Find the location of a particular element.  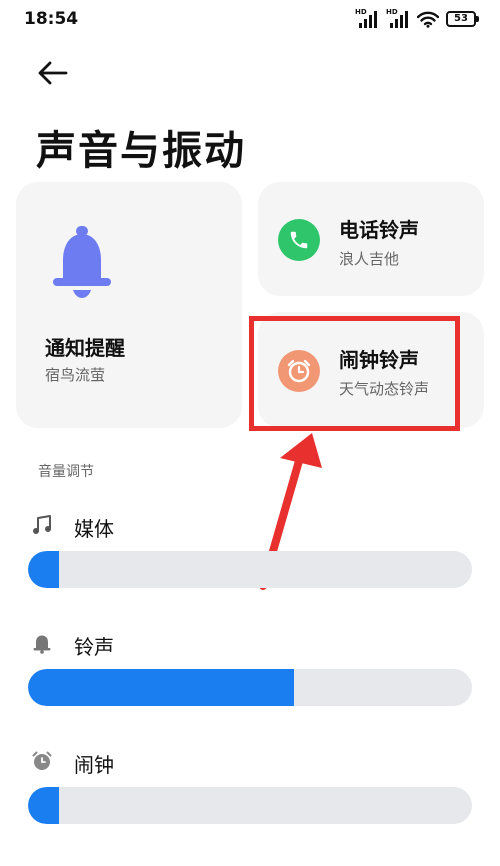

status-icons: HD HD 53 is located at coordinates (417, 18).